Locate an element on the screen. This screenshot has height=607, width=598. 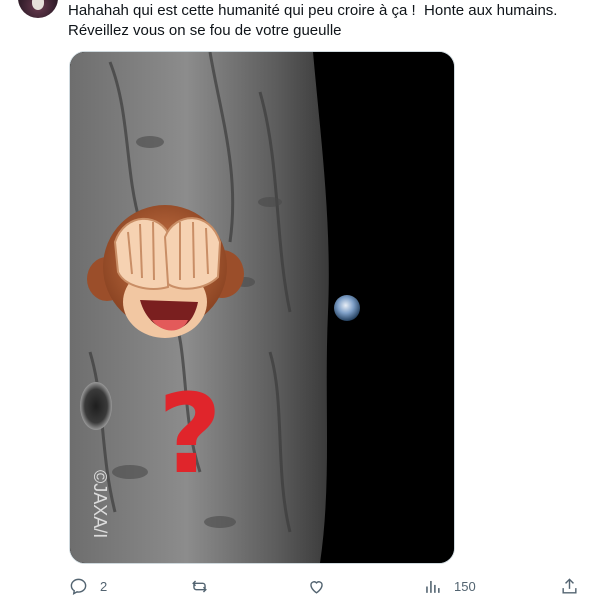
retweet-button is located at coordinates (205, 586).